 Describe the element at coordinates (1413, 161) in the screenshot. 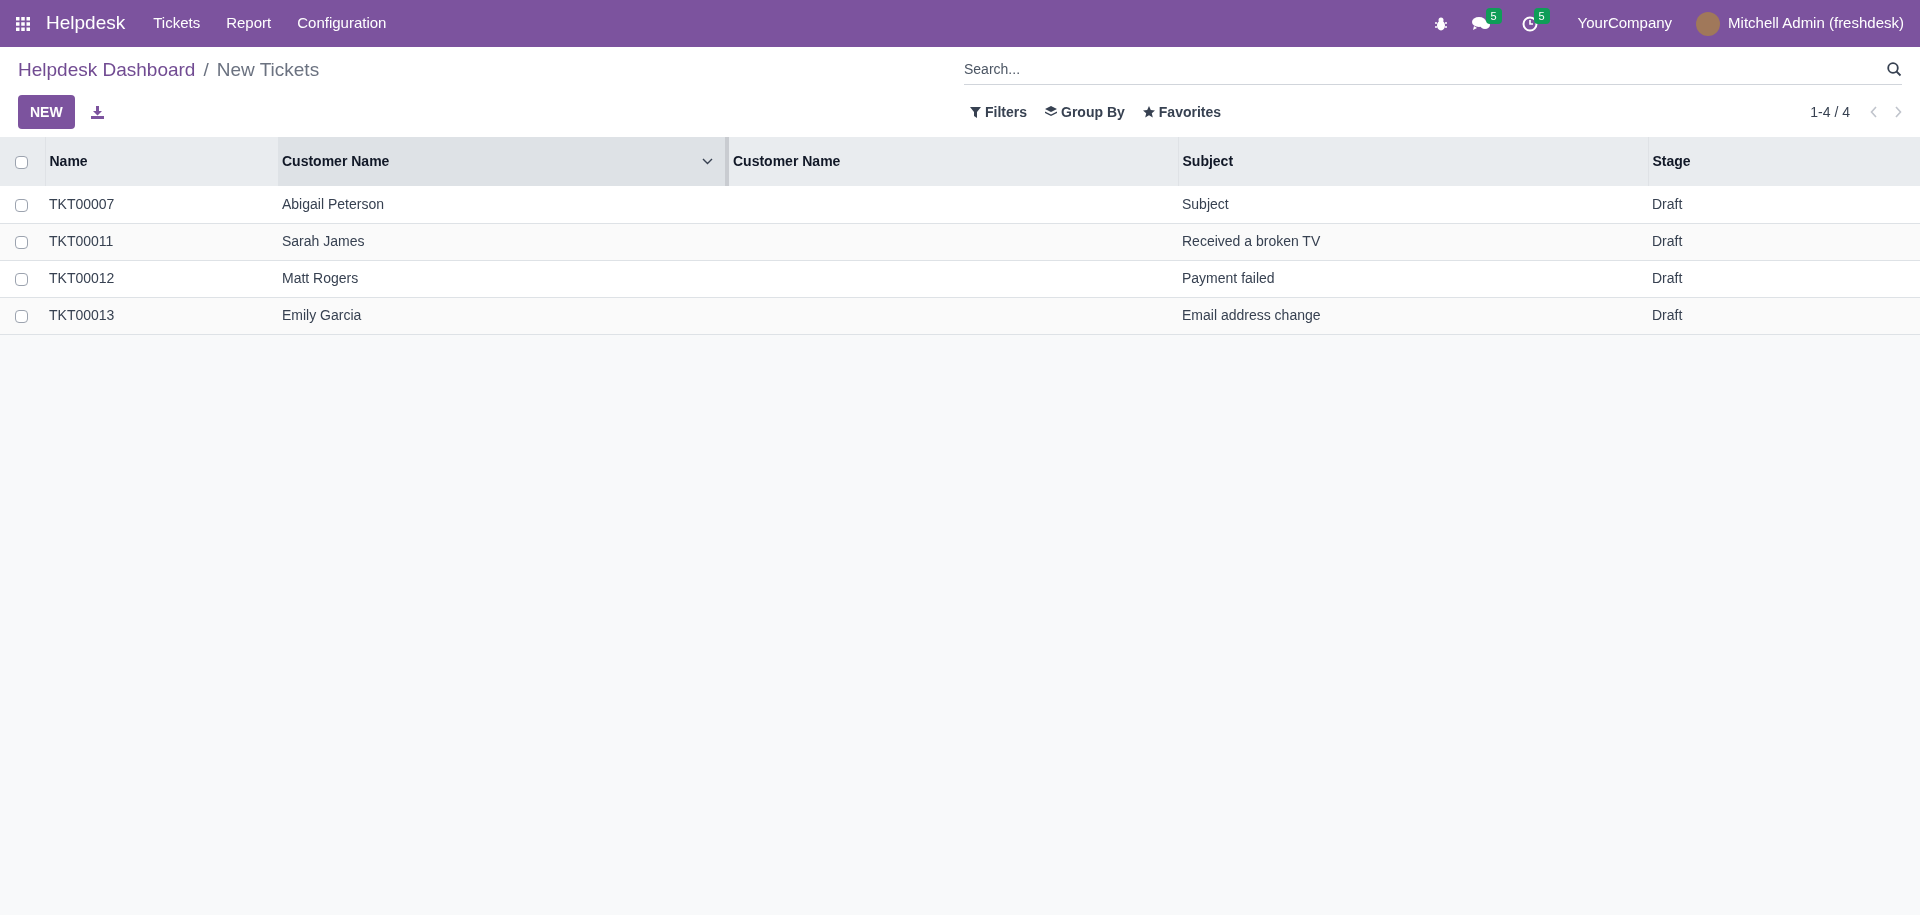

I see `column-header: Subject` at that location.